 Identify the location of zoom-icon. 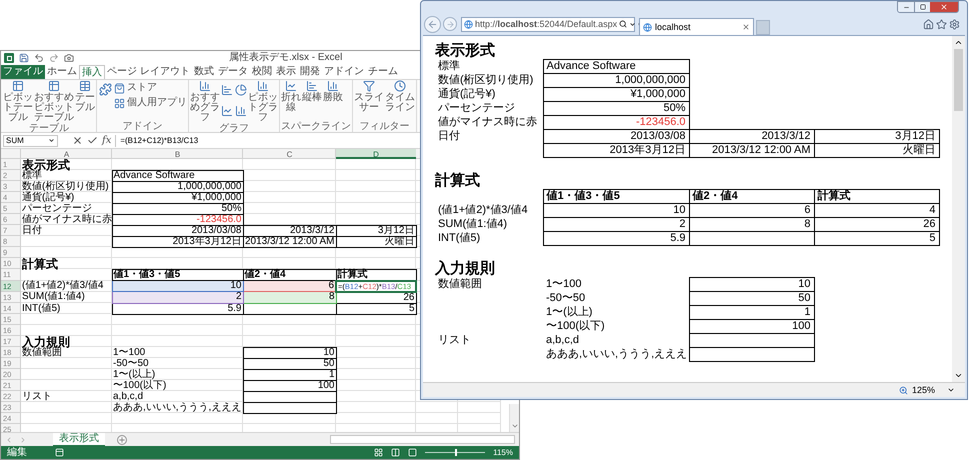
(903, 390).